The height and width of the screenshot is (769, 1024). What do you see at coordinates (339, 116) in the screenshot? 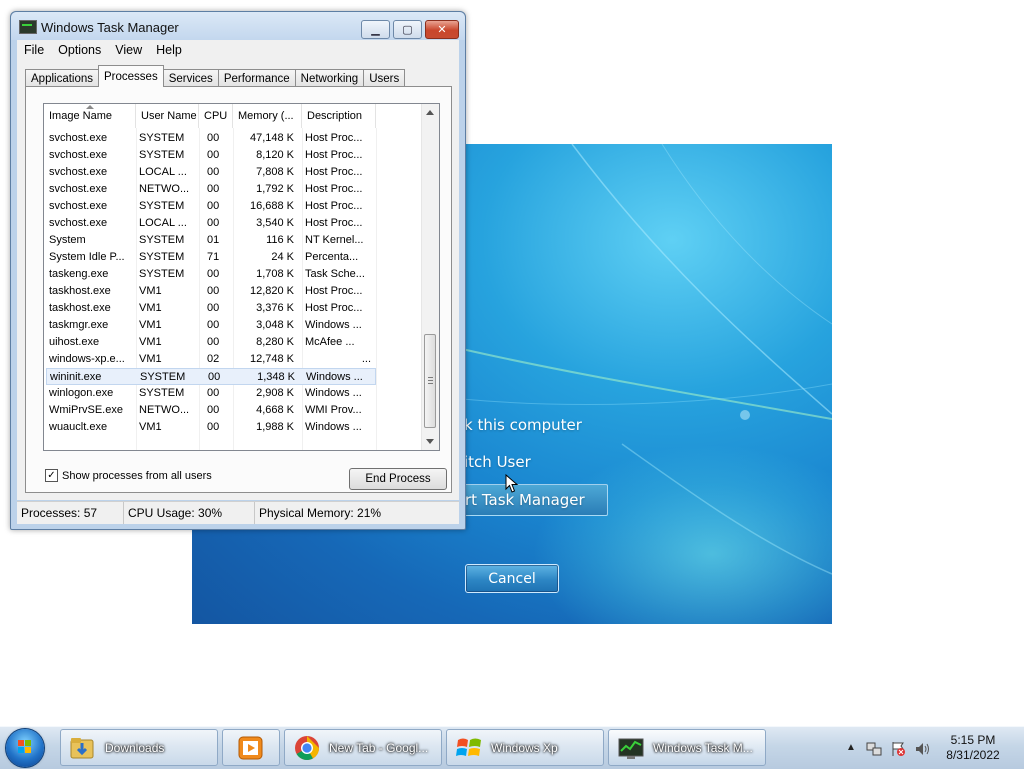
I see `column-description: Description` at bounding box center [339, 116].